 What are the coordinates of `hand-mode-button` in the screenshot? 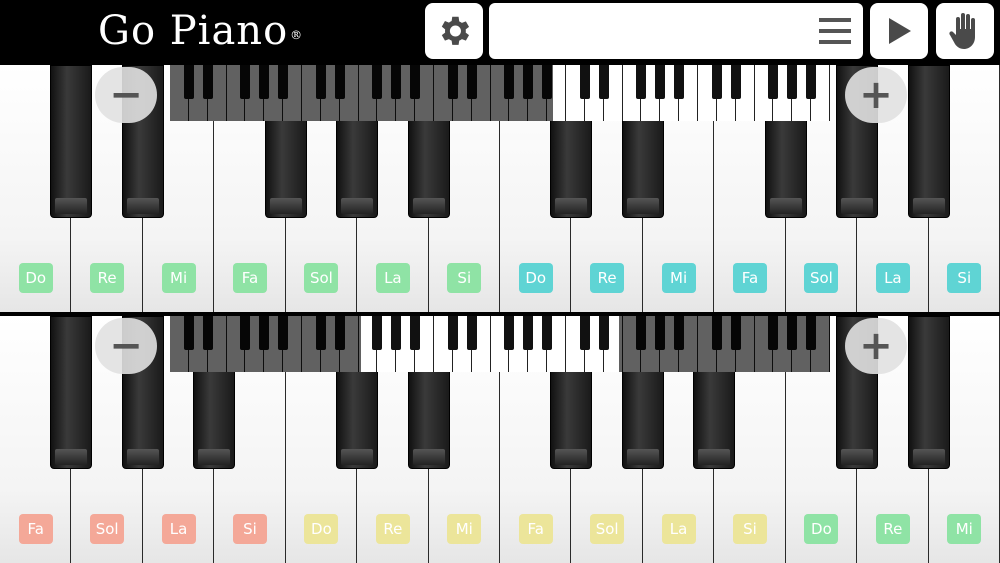 It's located at (965, 31).